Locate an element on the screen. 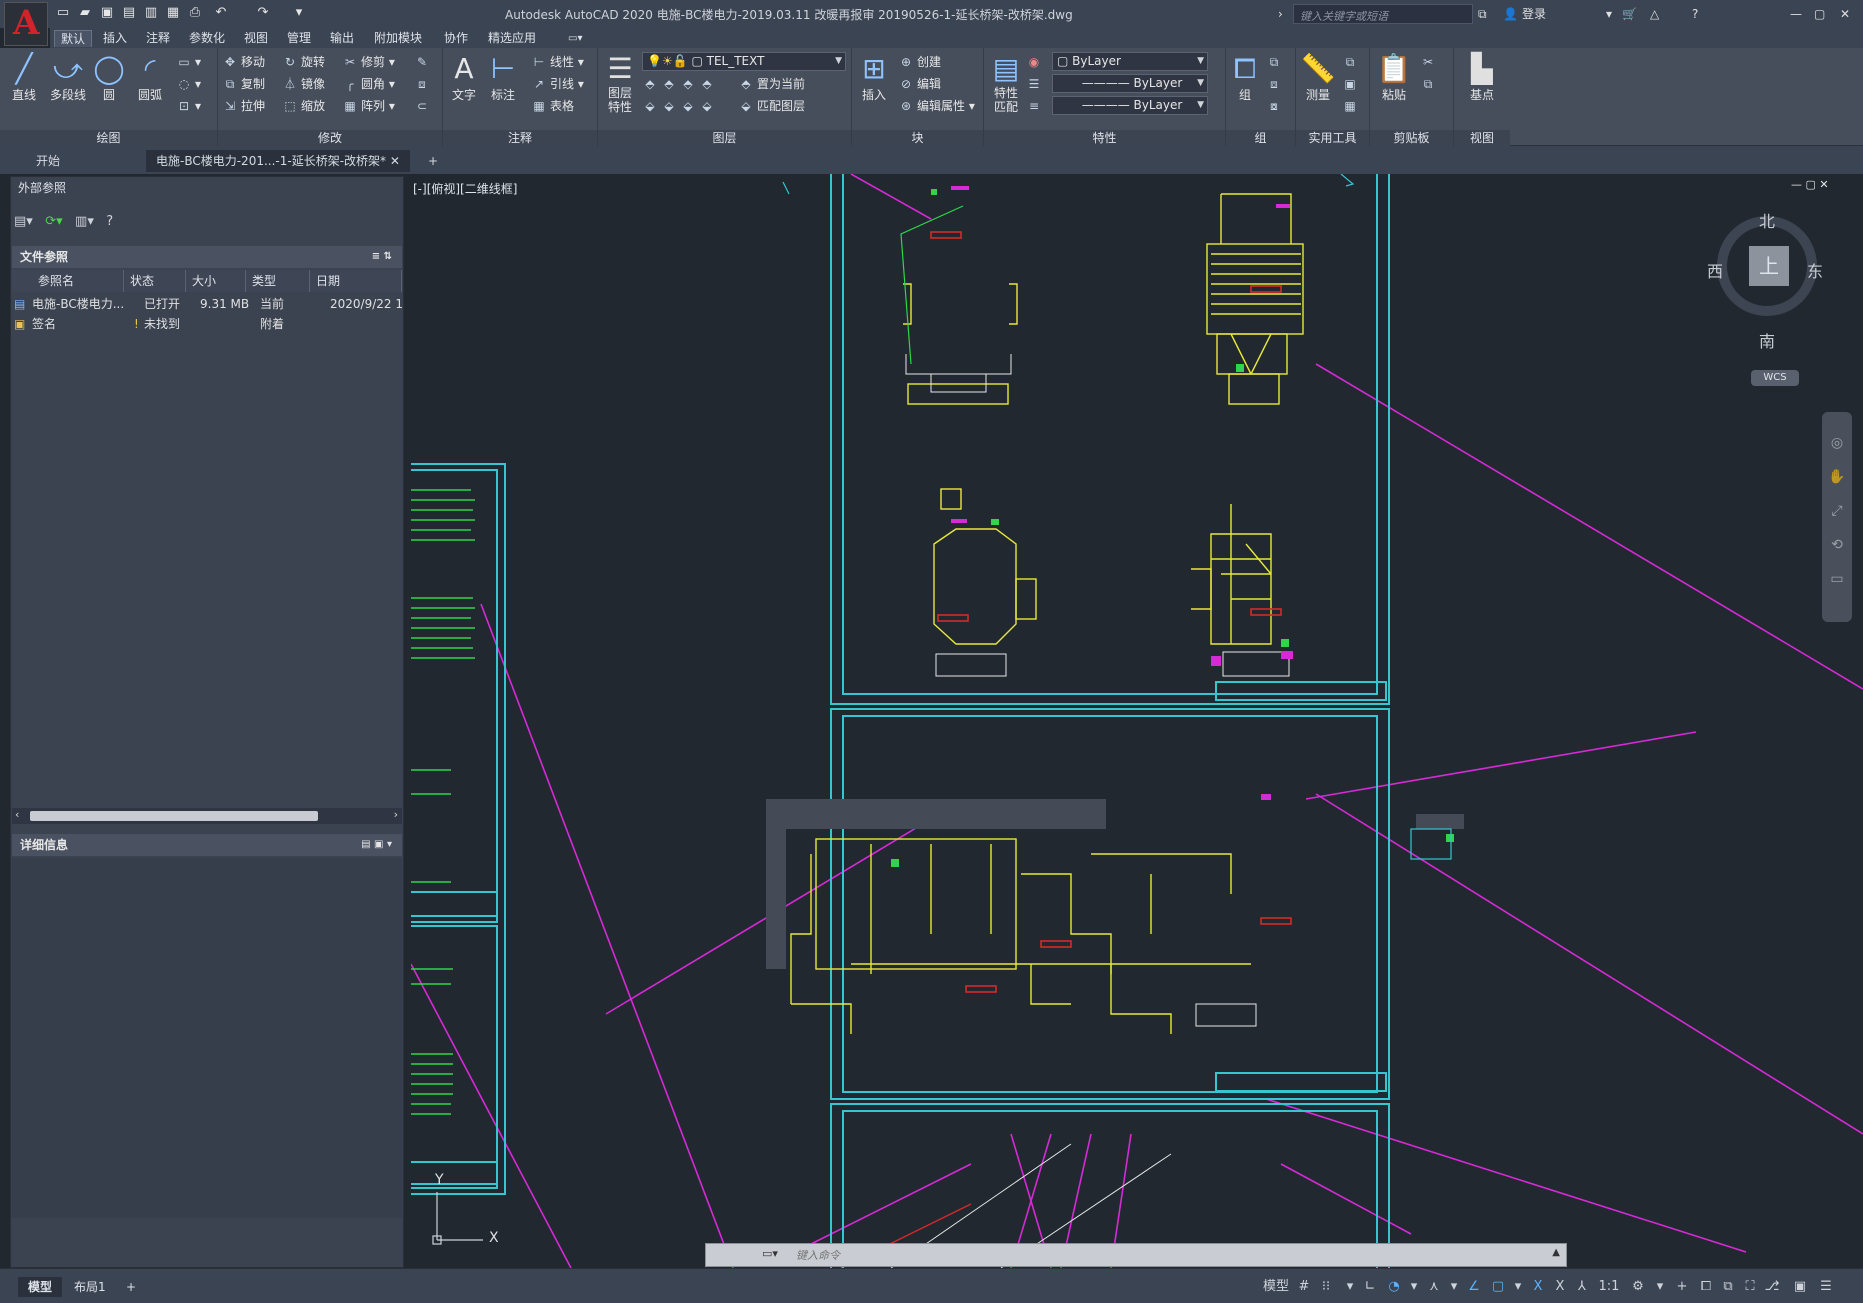  match-layer-button: ⬙ 匹配图层 is located at coordinates (771, 106).